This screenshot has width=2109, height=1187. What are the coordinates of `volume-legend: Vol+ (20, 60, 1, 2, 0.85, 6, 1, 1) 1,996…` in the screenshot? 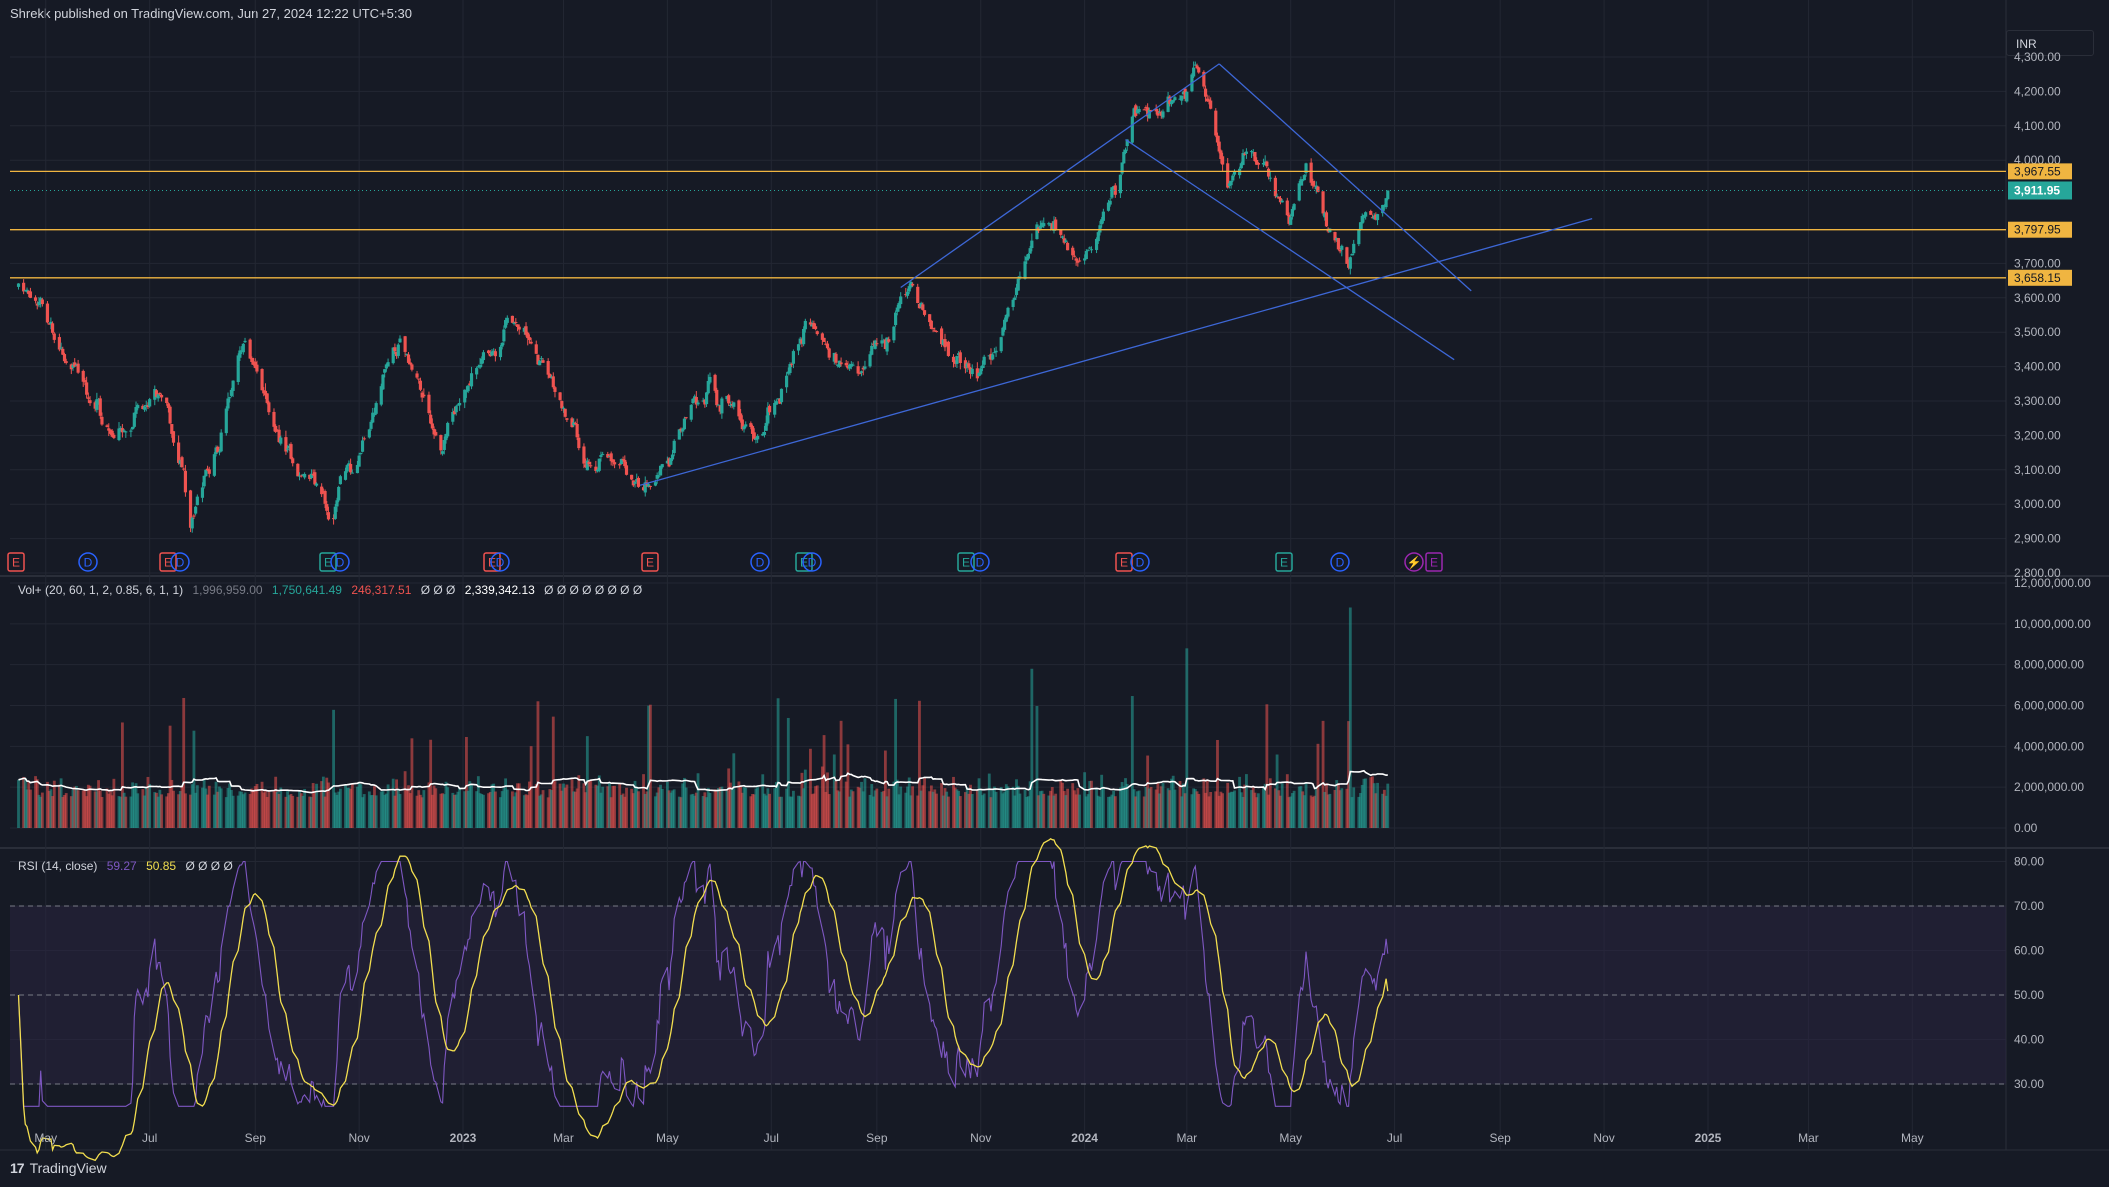 It's located at (333, 590).